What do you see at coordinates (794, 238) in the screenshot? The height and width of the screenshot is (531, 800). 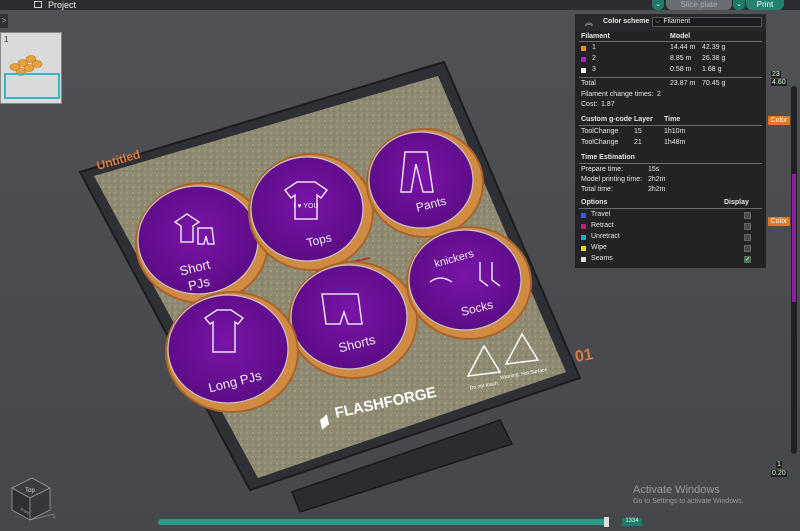 I see `layer-slider-color-range` at bounding box center [794, 238].